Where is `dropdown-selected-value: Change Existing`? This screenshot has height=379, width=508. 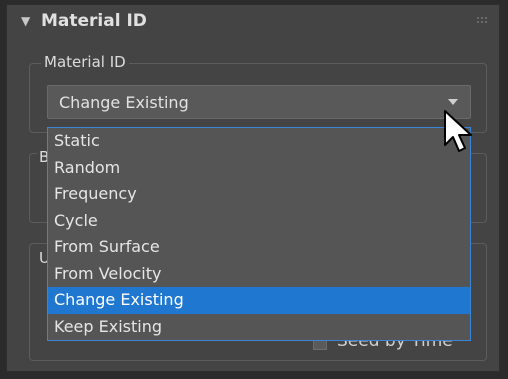
dropdown-selected-value: Change Existing is located at coordinates (124, 102).